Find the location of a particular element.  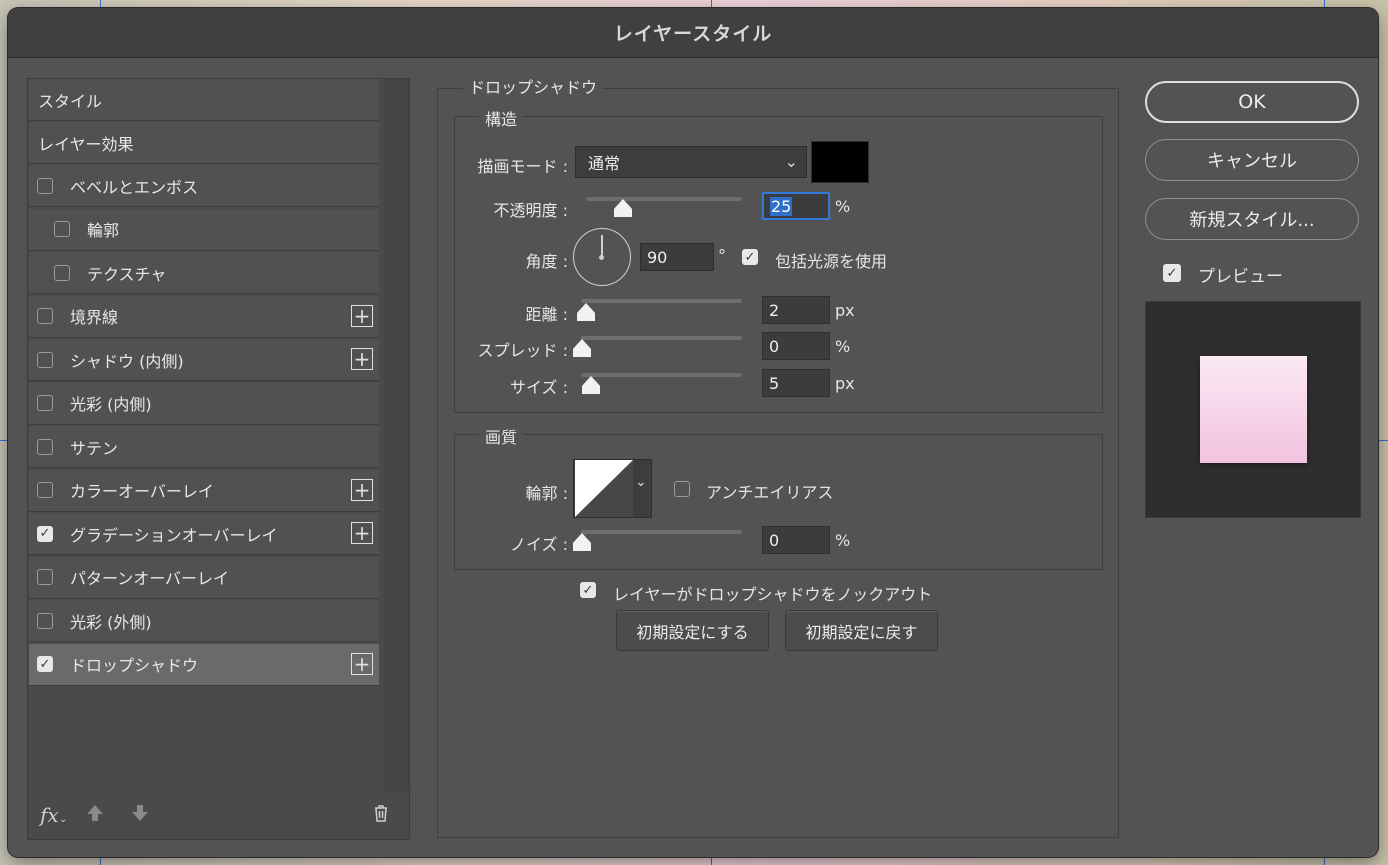

blend-mode-value: 通常 is located at coordinates (604, 163).